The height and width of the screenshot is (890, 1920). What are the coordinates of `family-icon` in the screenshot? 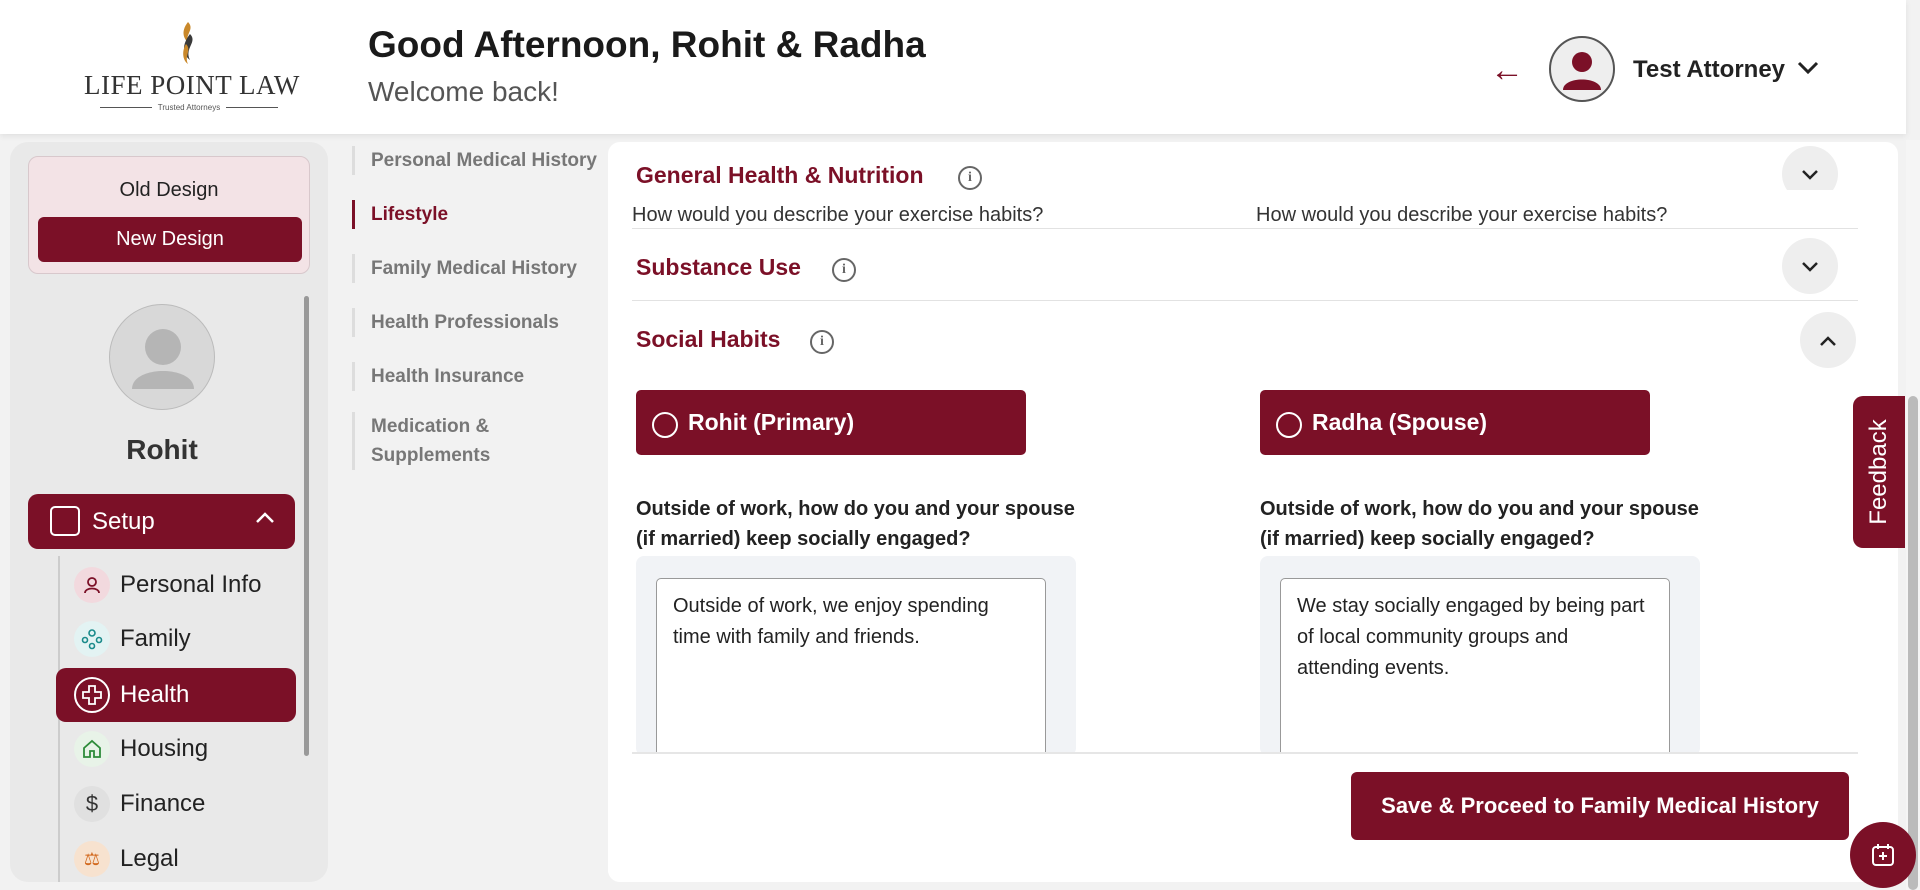 It's located at (92, 639).